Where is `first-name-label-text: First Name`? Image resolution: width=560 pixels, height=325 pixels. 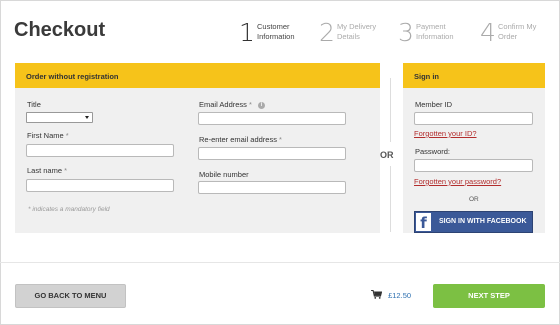
first-name-label-text: First Name is located at coordinates (45, 135).